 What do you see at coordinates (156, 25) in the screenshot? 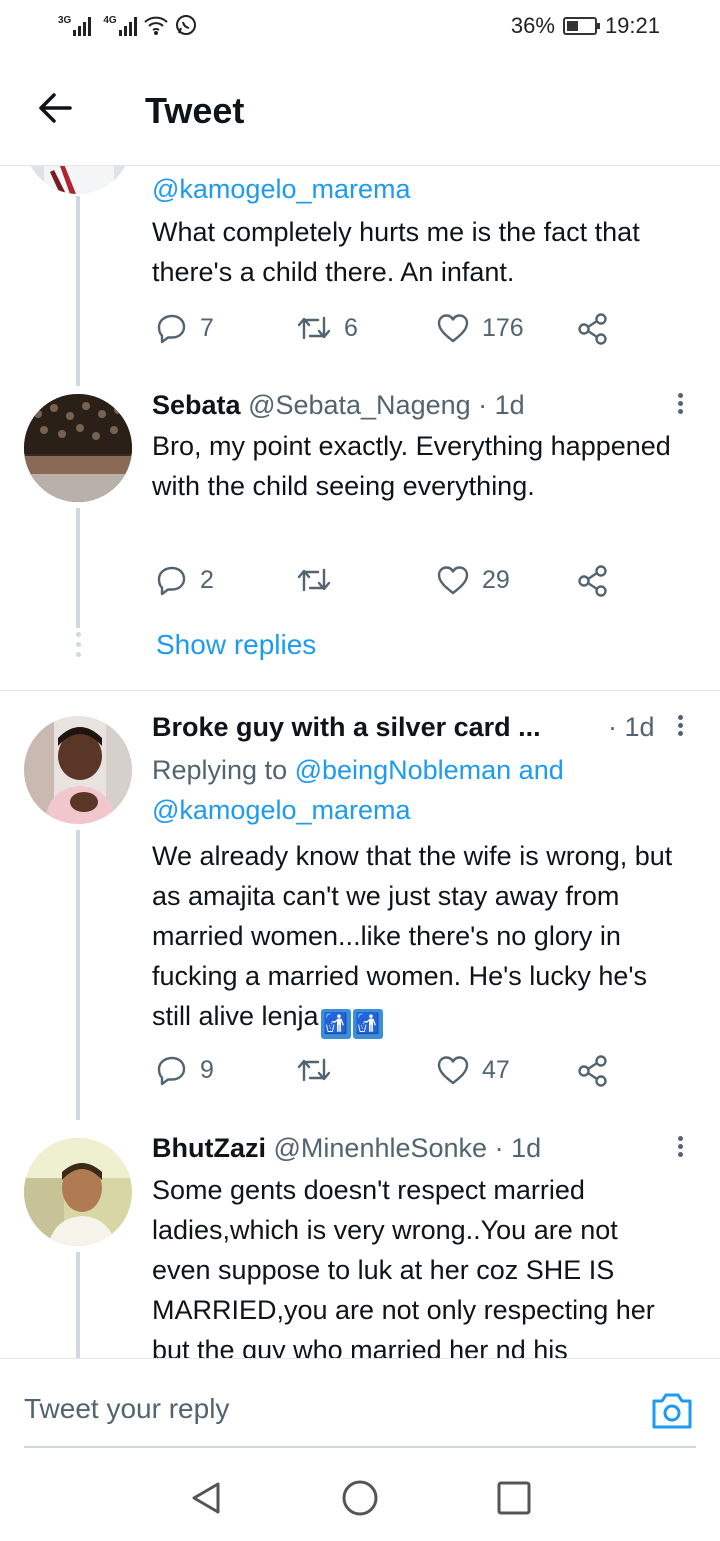
I see `wifi-icon` at bounding box center [156, 25].